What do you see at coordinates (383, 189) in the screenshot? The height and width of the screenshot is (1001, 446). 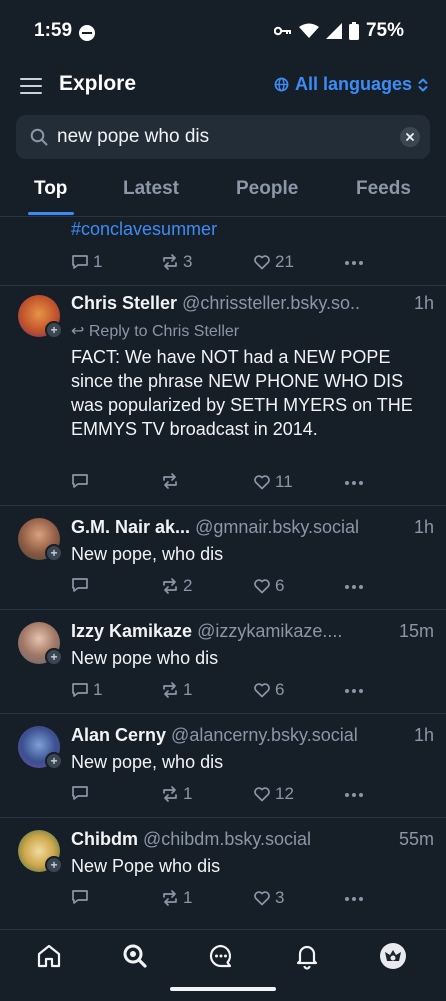 I see `tab-feeds: Feeds` at bounding box center [383, 189].